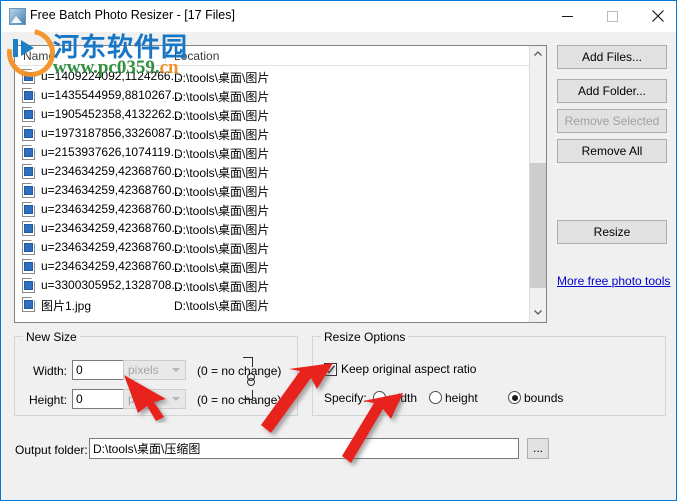 The image size is (677, 501). Describe the element at coordinates (154, 370) in the screenshot. I see `width-unit-select: pixels` at that location.